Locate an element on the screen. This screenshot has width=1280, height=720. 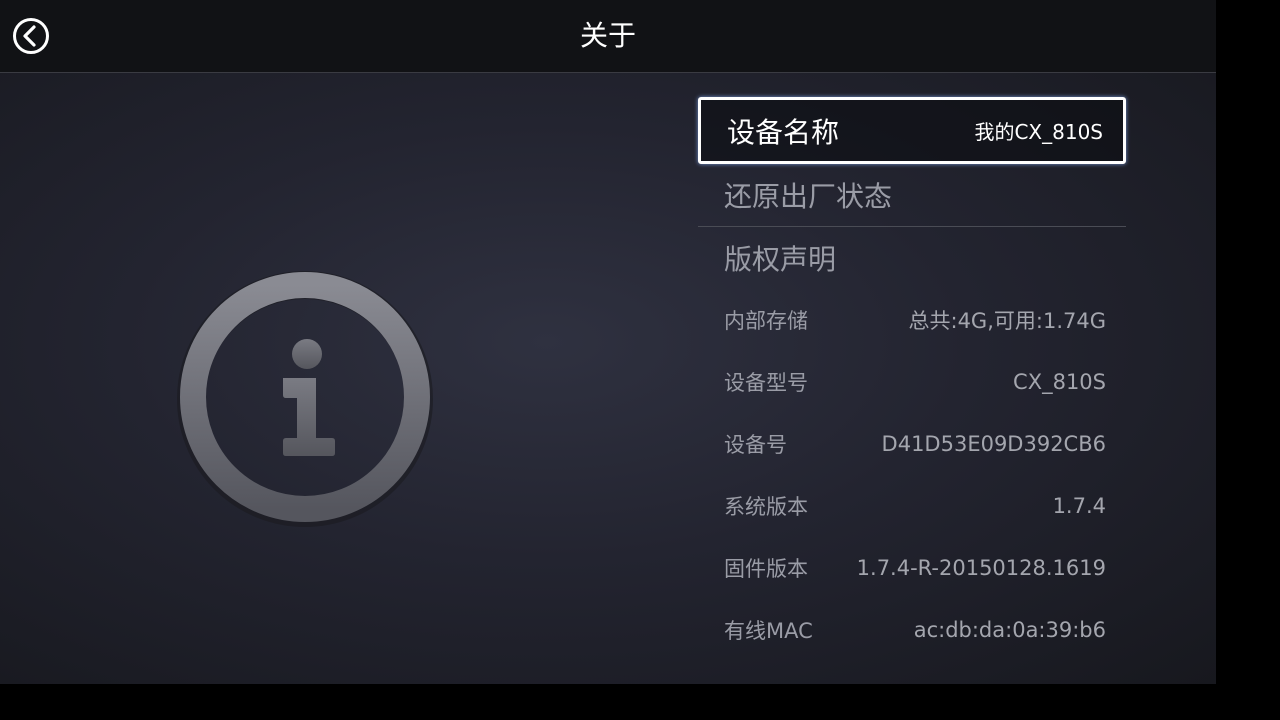
copyright-item: 版权声明 is located at coordinates (912, 258).